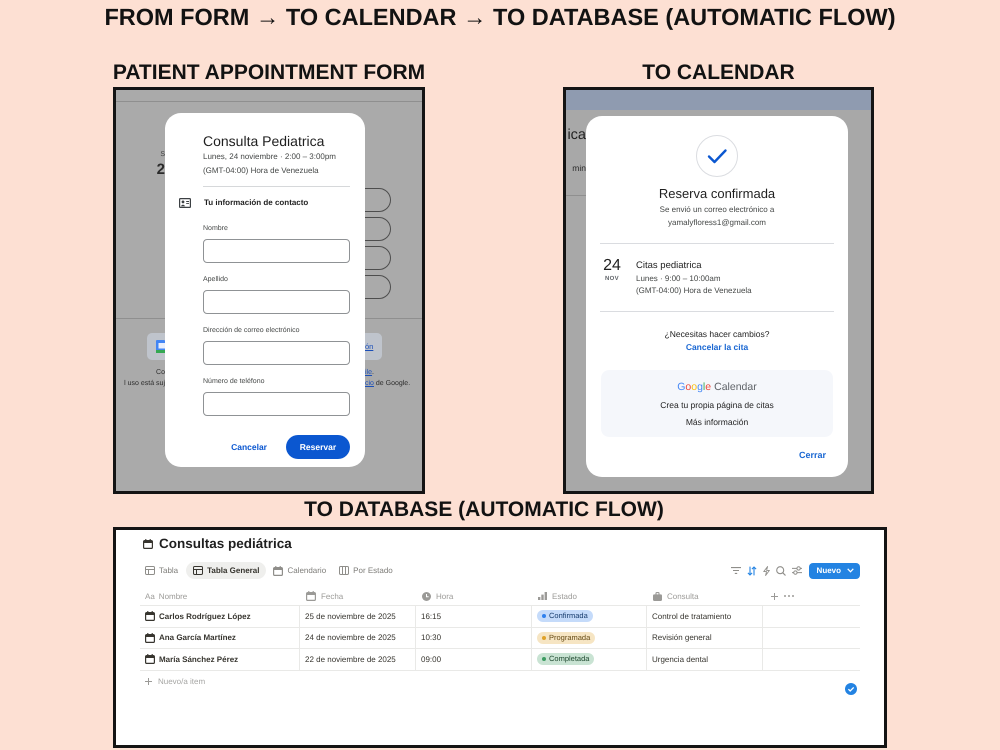 The width and height of the screenshot is (1000, 750). I want to click on lightning-icon, so click(766, 571).